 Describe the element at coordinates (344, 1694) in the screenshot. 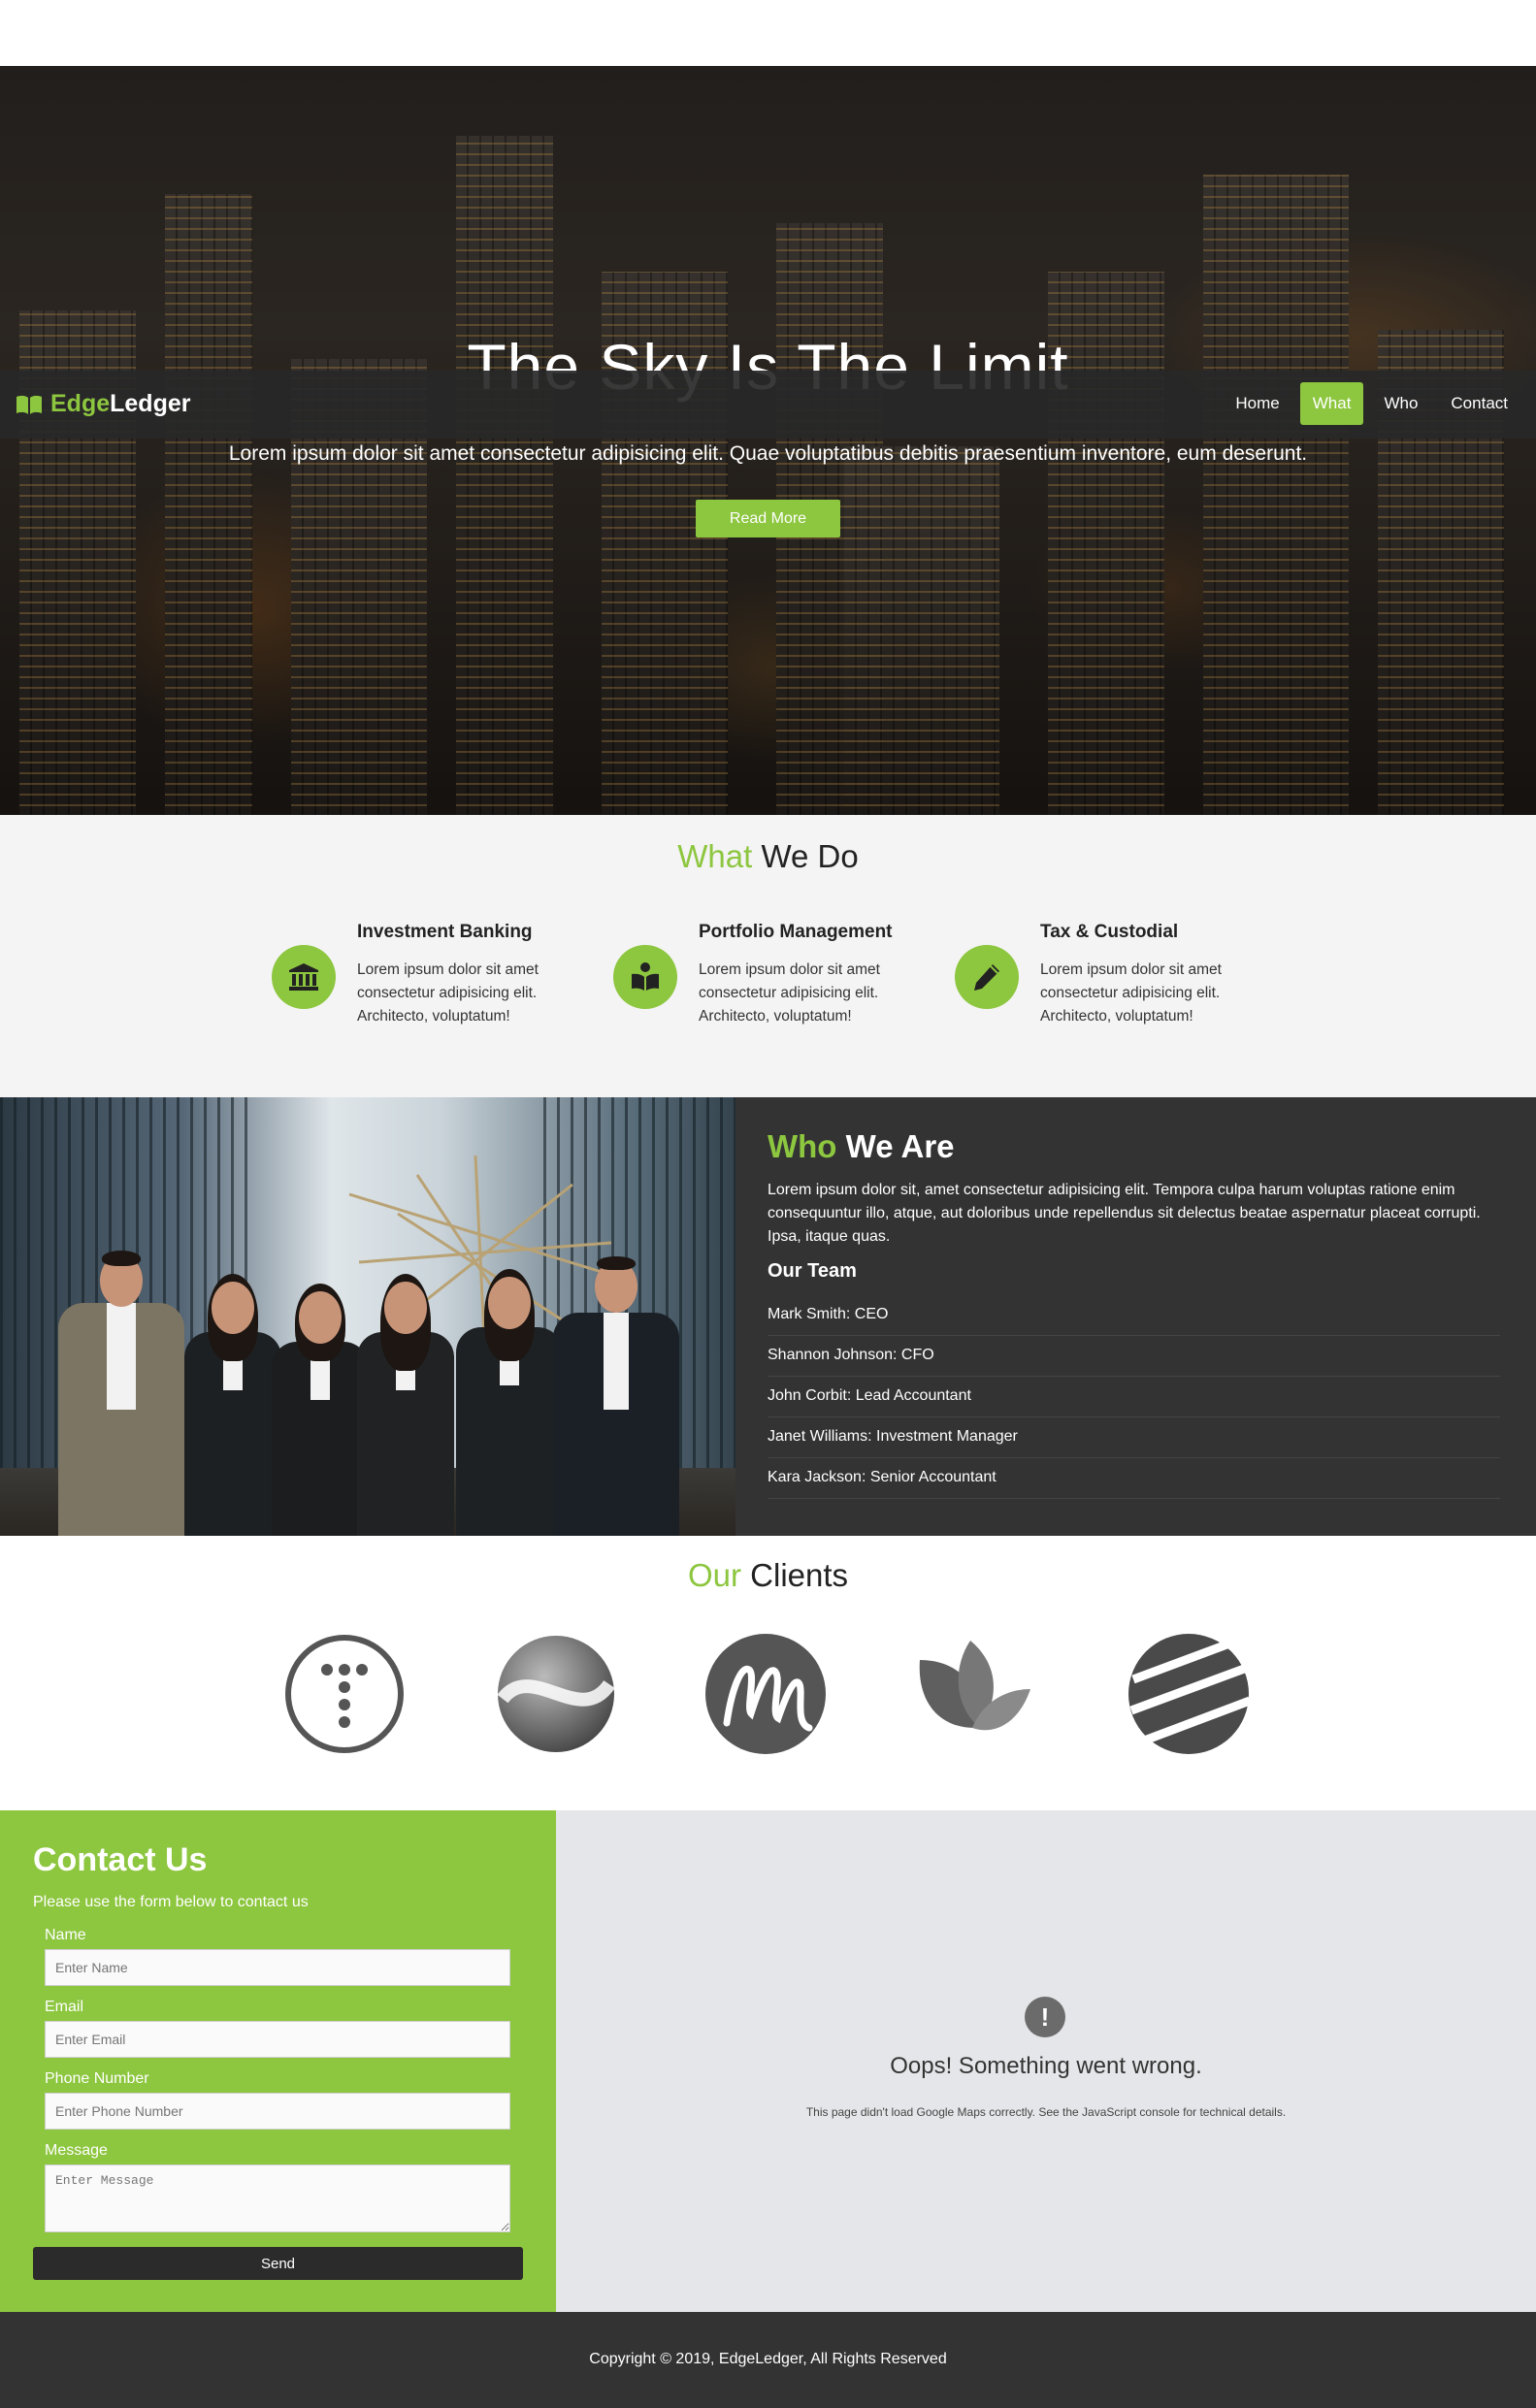

I see `t-circle-logo` at that location.